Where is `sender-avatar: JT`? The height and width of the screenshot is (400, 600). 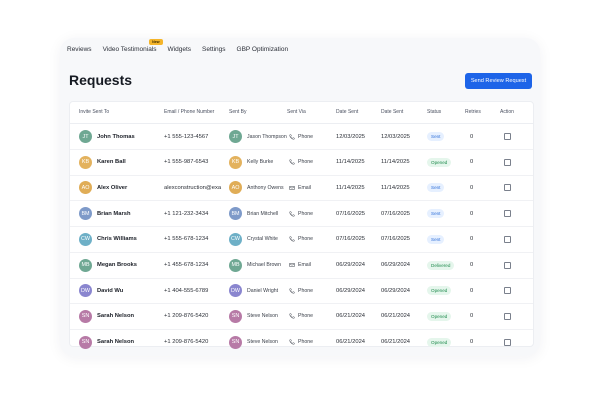 sender-avatar: JT is located at coordinates (235, 136).